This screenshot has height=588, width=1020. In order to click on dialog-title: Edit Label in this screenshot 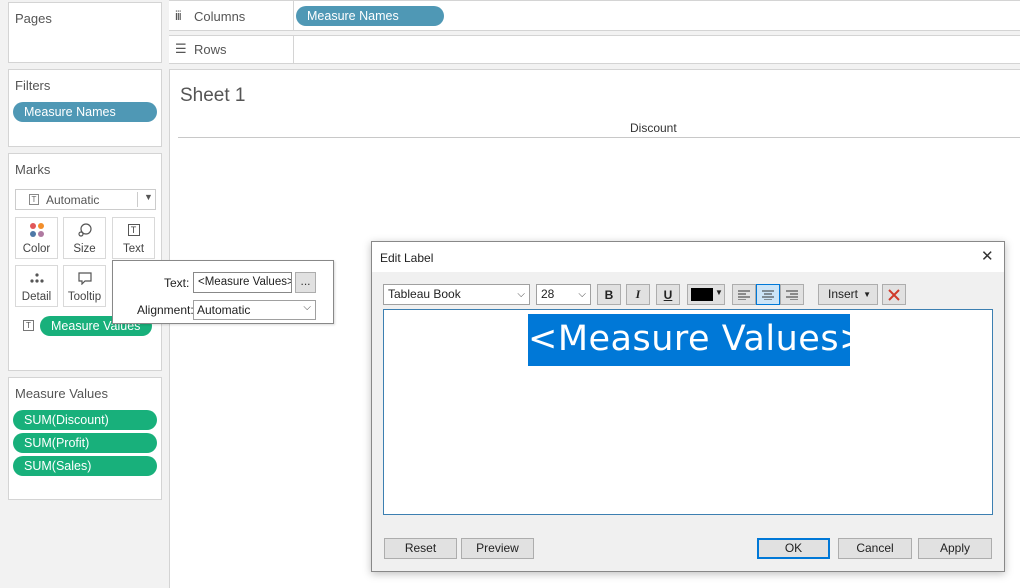, I will do `click(407, 258)`.